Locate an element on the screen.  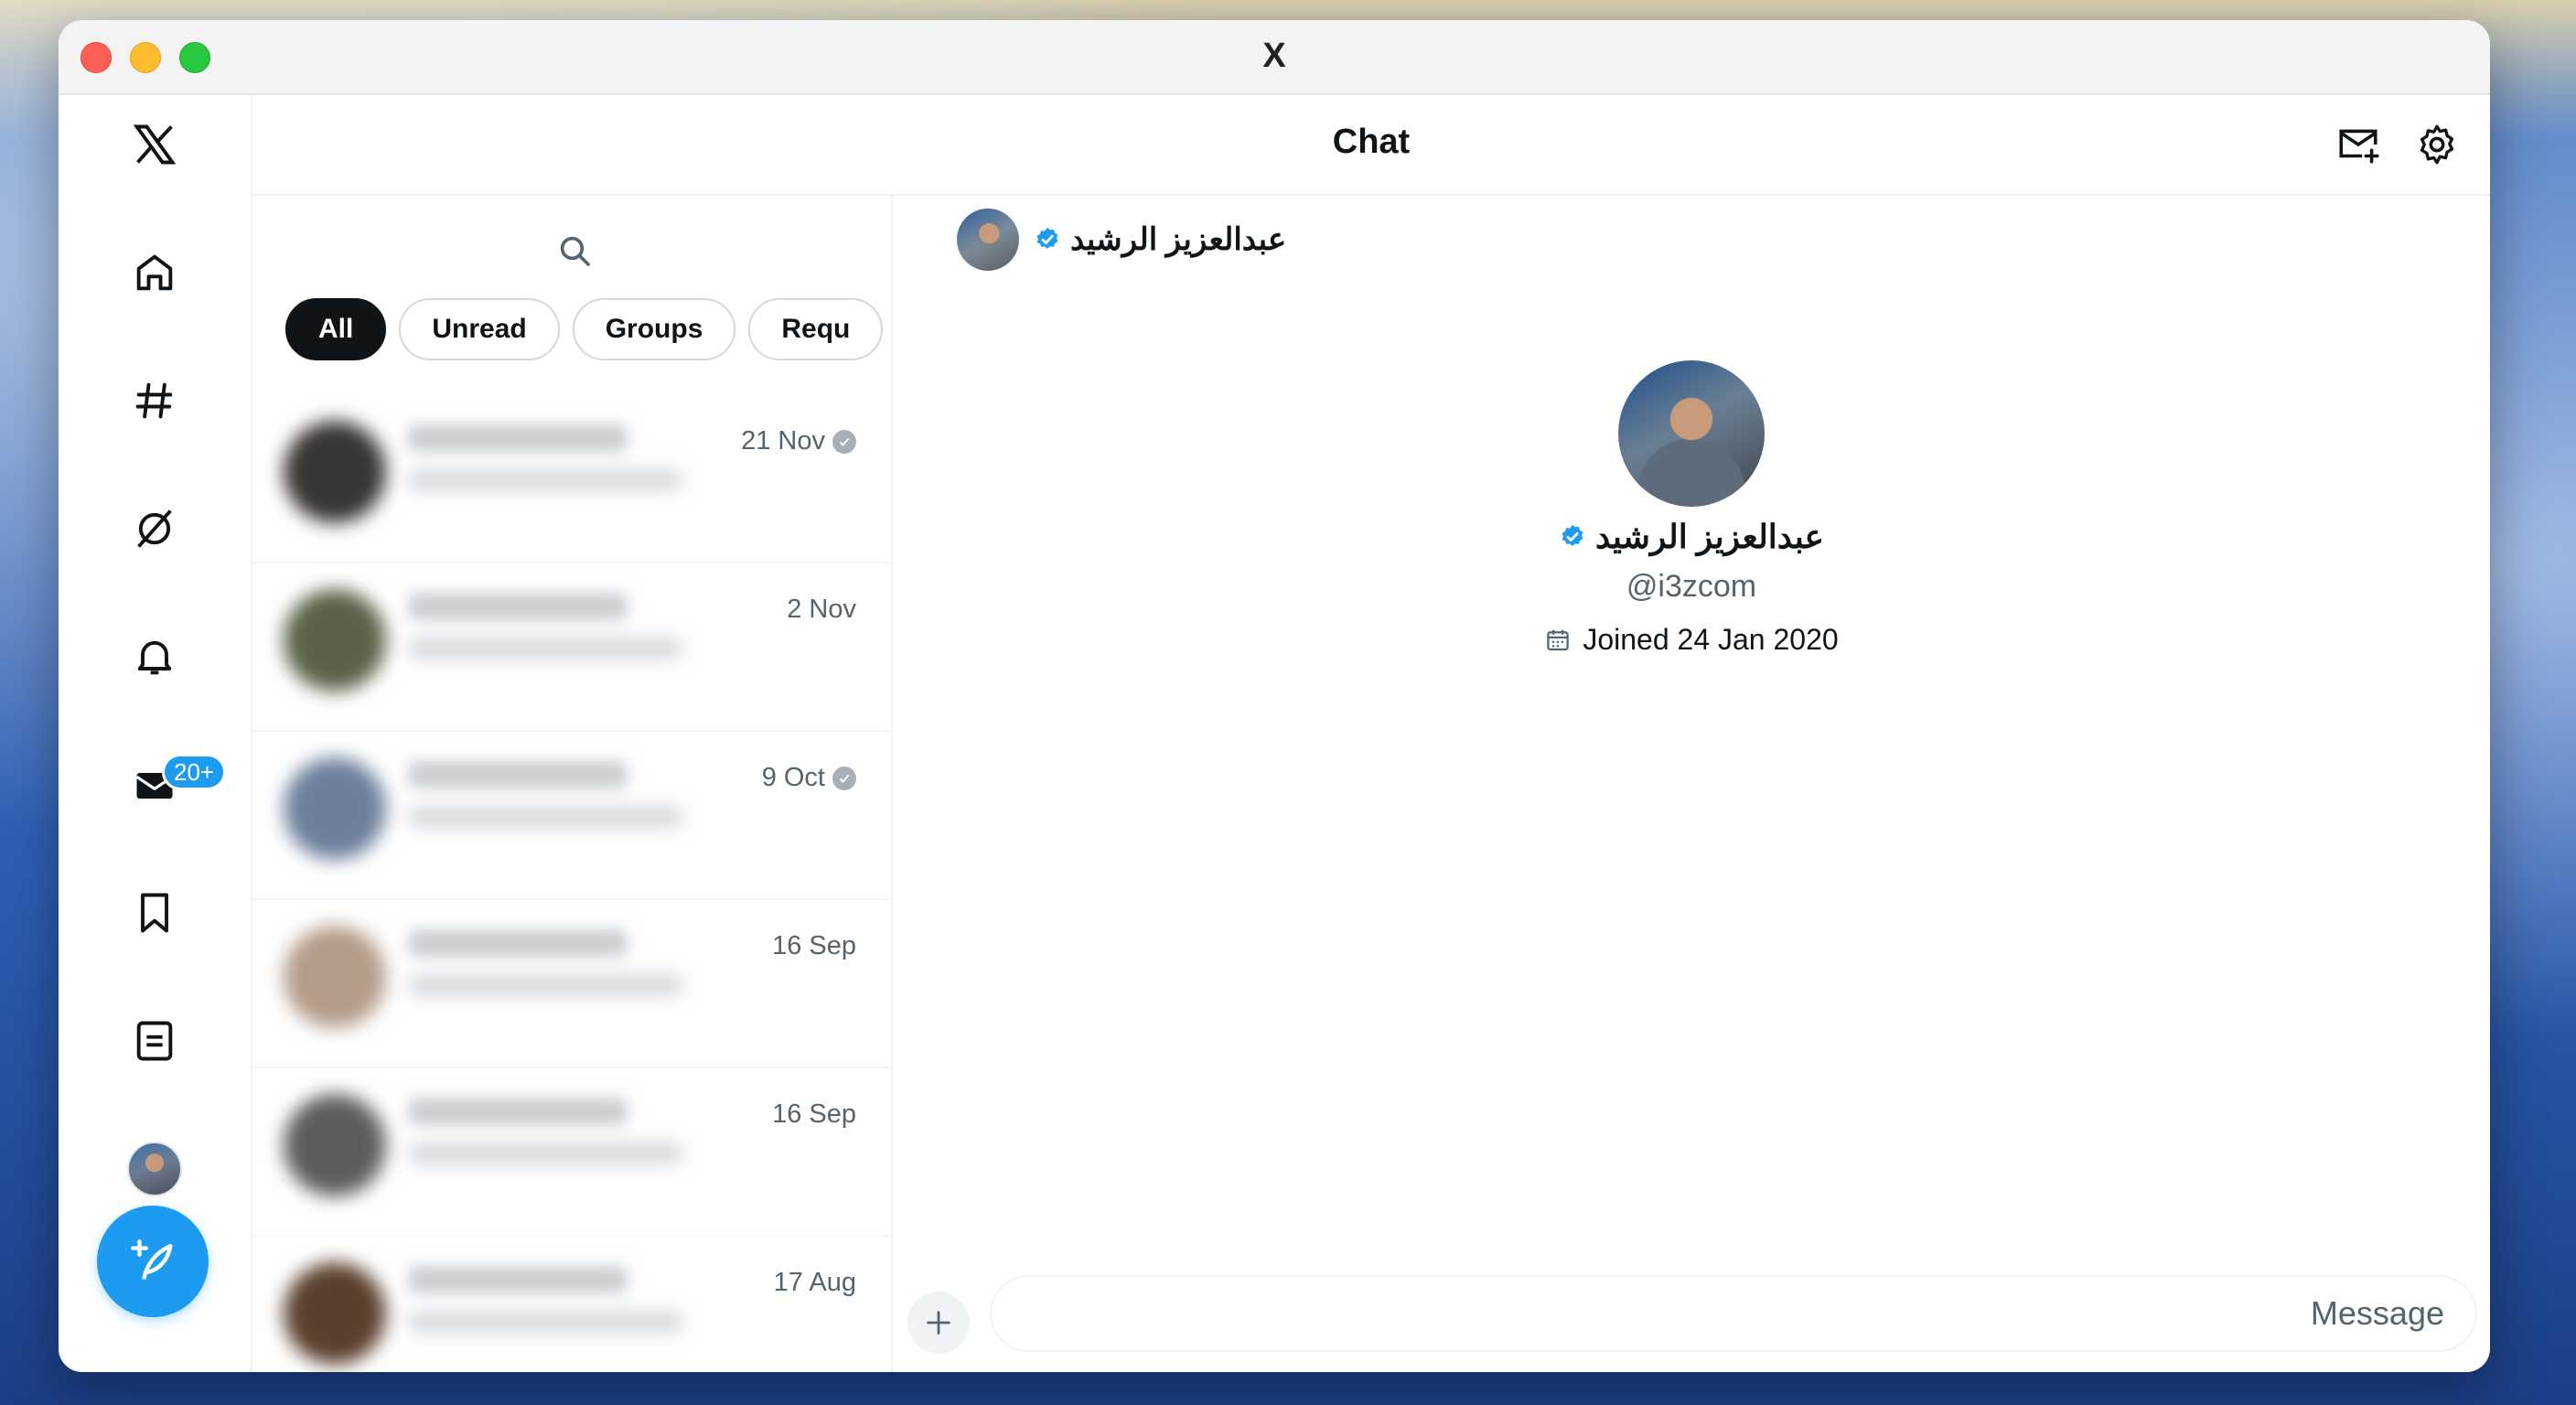
conversation-date: 21 Nov is located at coordinates (798, 441).